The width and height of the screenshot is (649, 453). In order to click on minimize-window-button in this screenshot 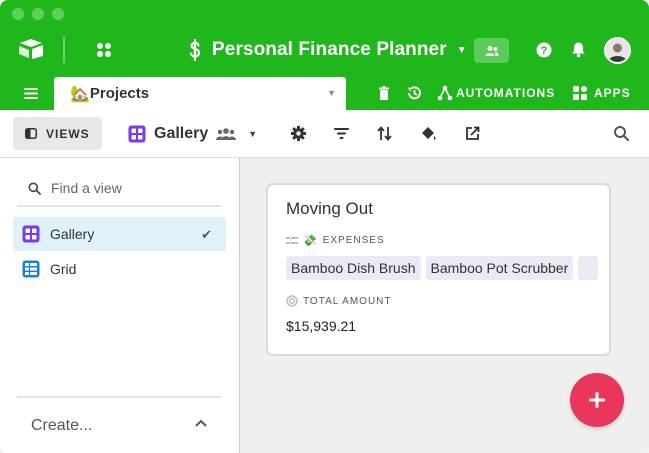, I will do `click(38, 14)`.